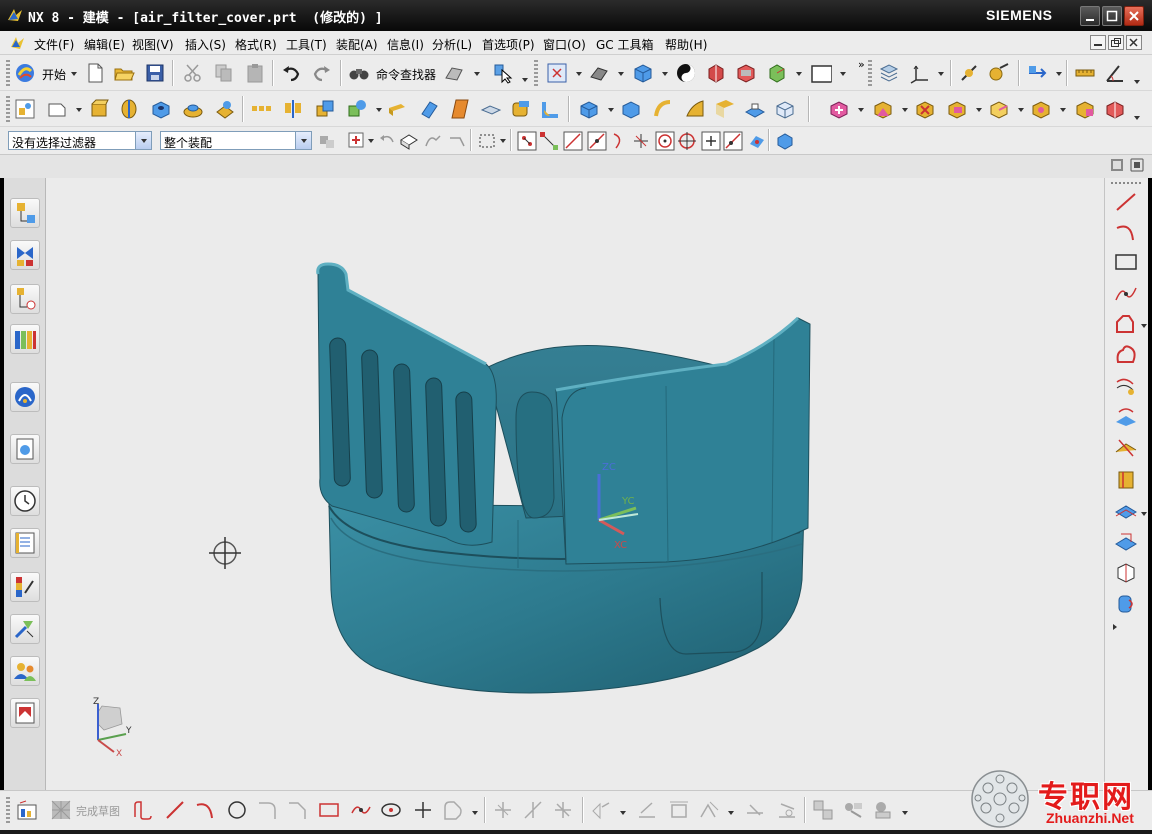 The image size is (1152, 834). I want to click on arc-icon, so click(1126, 232).